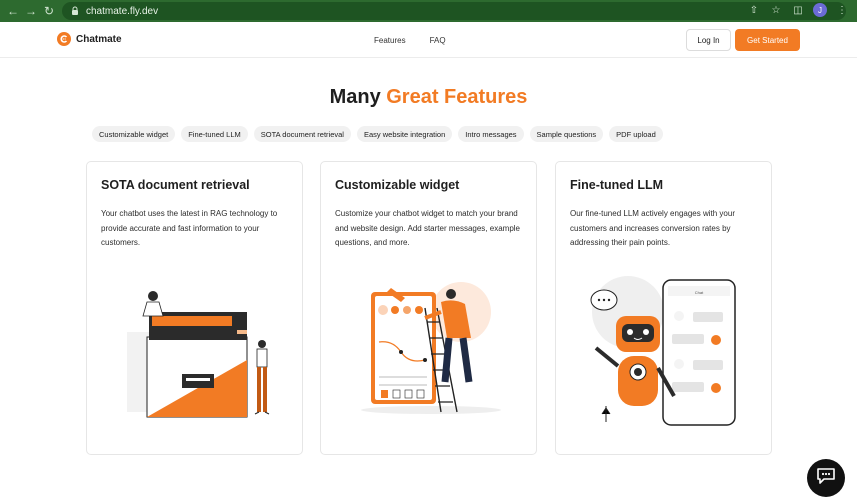 The width and height of the screenshot is (857, 500). I want to click on back-icon: ←, so click(13, 11).